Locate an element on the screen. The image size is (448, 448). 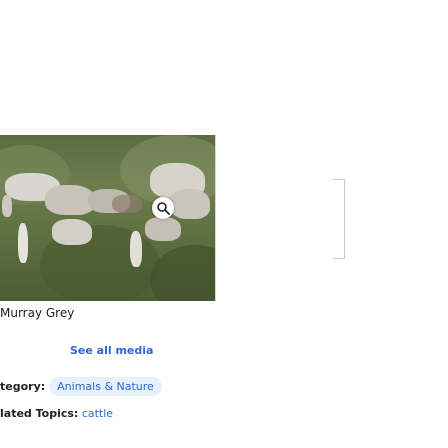
see-all-media-link: See all media is located at coordinates (111, 350).